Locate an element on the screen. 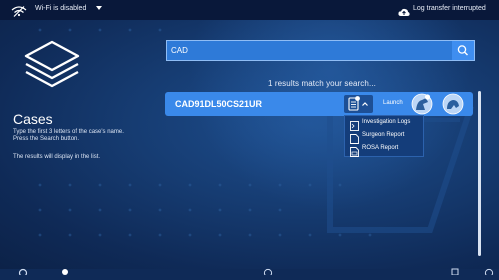  launch-label: Launch is located at coordinates (393, 103).